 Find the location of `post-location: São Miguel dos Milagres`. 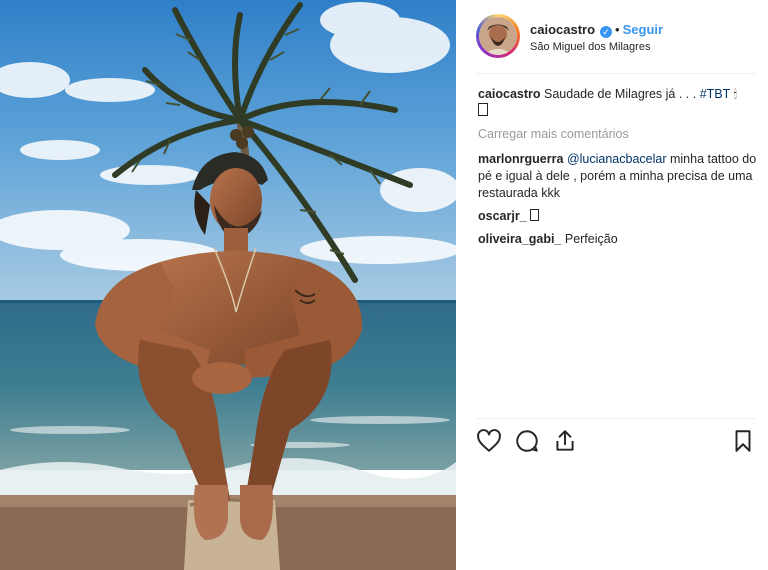

post-location: São Miguel dos Milagres is located at coordinates (590, 47).